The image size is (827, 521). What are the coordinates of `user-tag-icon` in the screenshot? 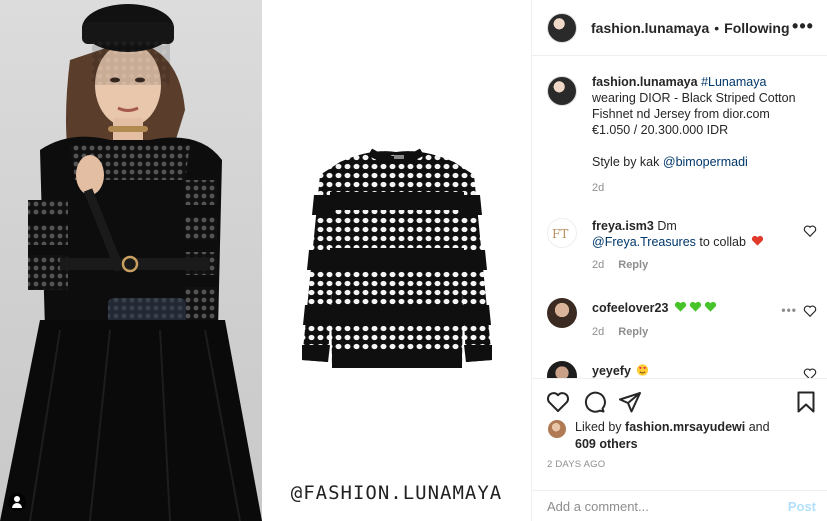 It's located at (17, 502).